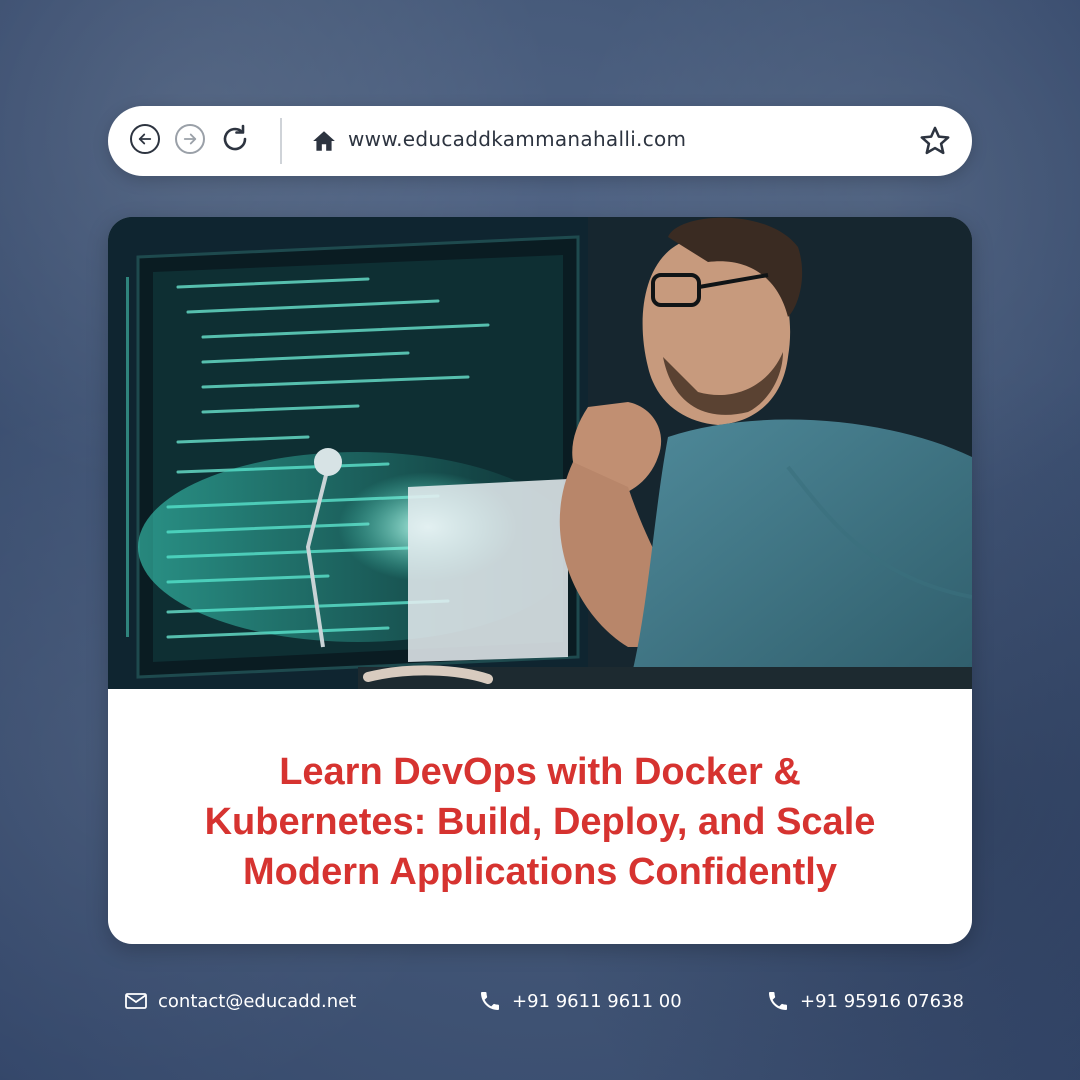 The height and width of the screenshot is (1080, 1080). Describe the element at coordinates (597, 1001) in the screenshot. I see `phone-text: +91 9611 9611 00` at that location.